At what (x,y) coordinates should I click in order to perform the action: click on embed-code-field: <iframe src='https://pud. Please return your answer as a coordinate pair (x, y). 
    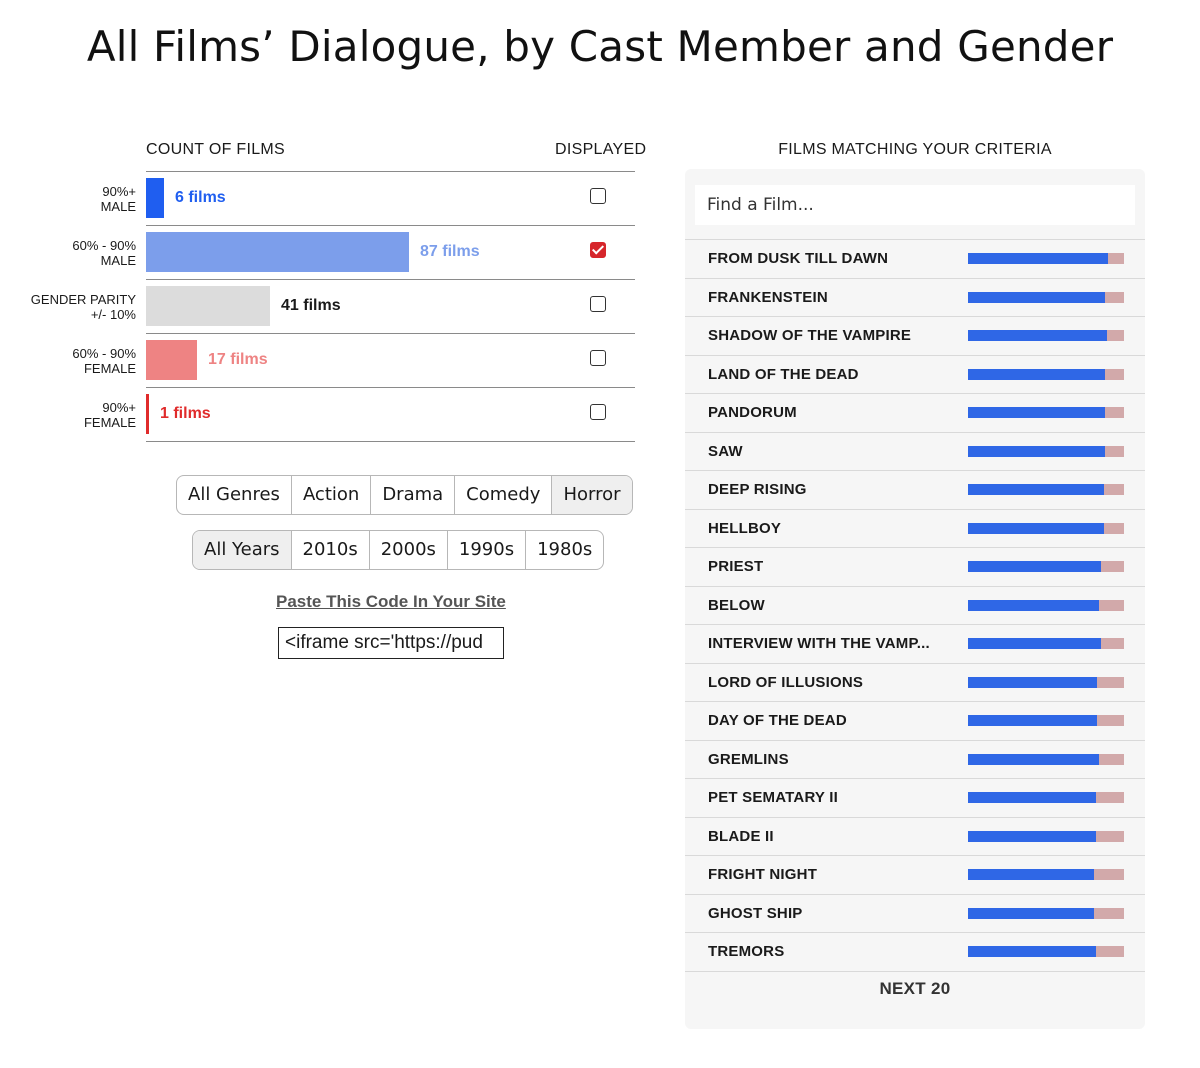
    Looking at the image, I should click on (391, 643).